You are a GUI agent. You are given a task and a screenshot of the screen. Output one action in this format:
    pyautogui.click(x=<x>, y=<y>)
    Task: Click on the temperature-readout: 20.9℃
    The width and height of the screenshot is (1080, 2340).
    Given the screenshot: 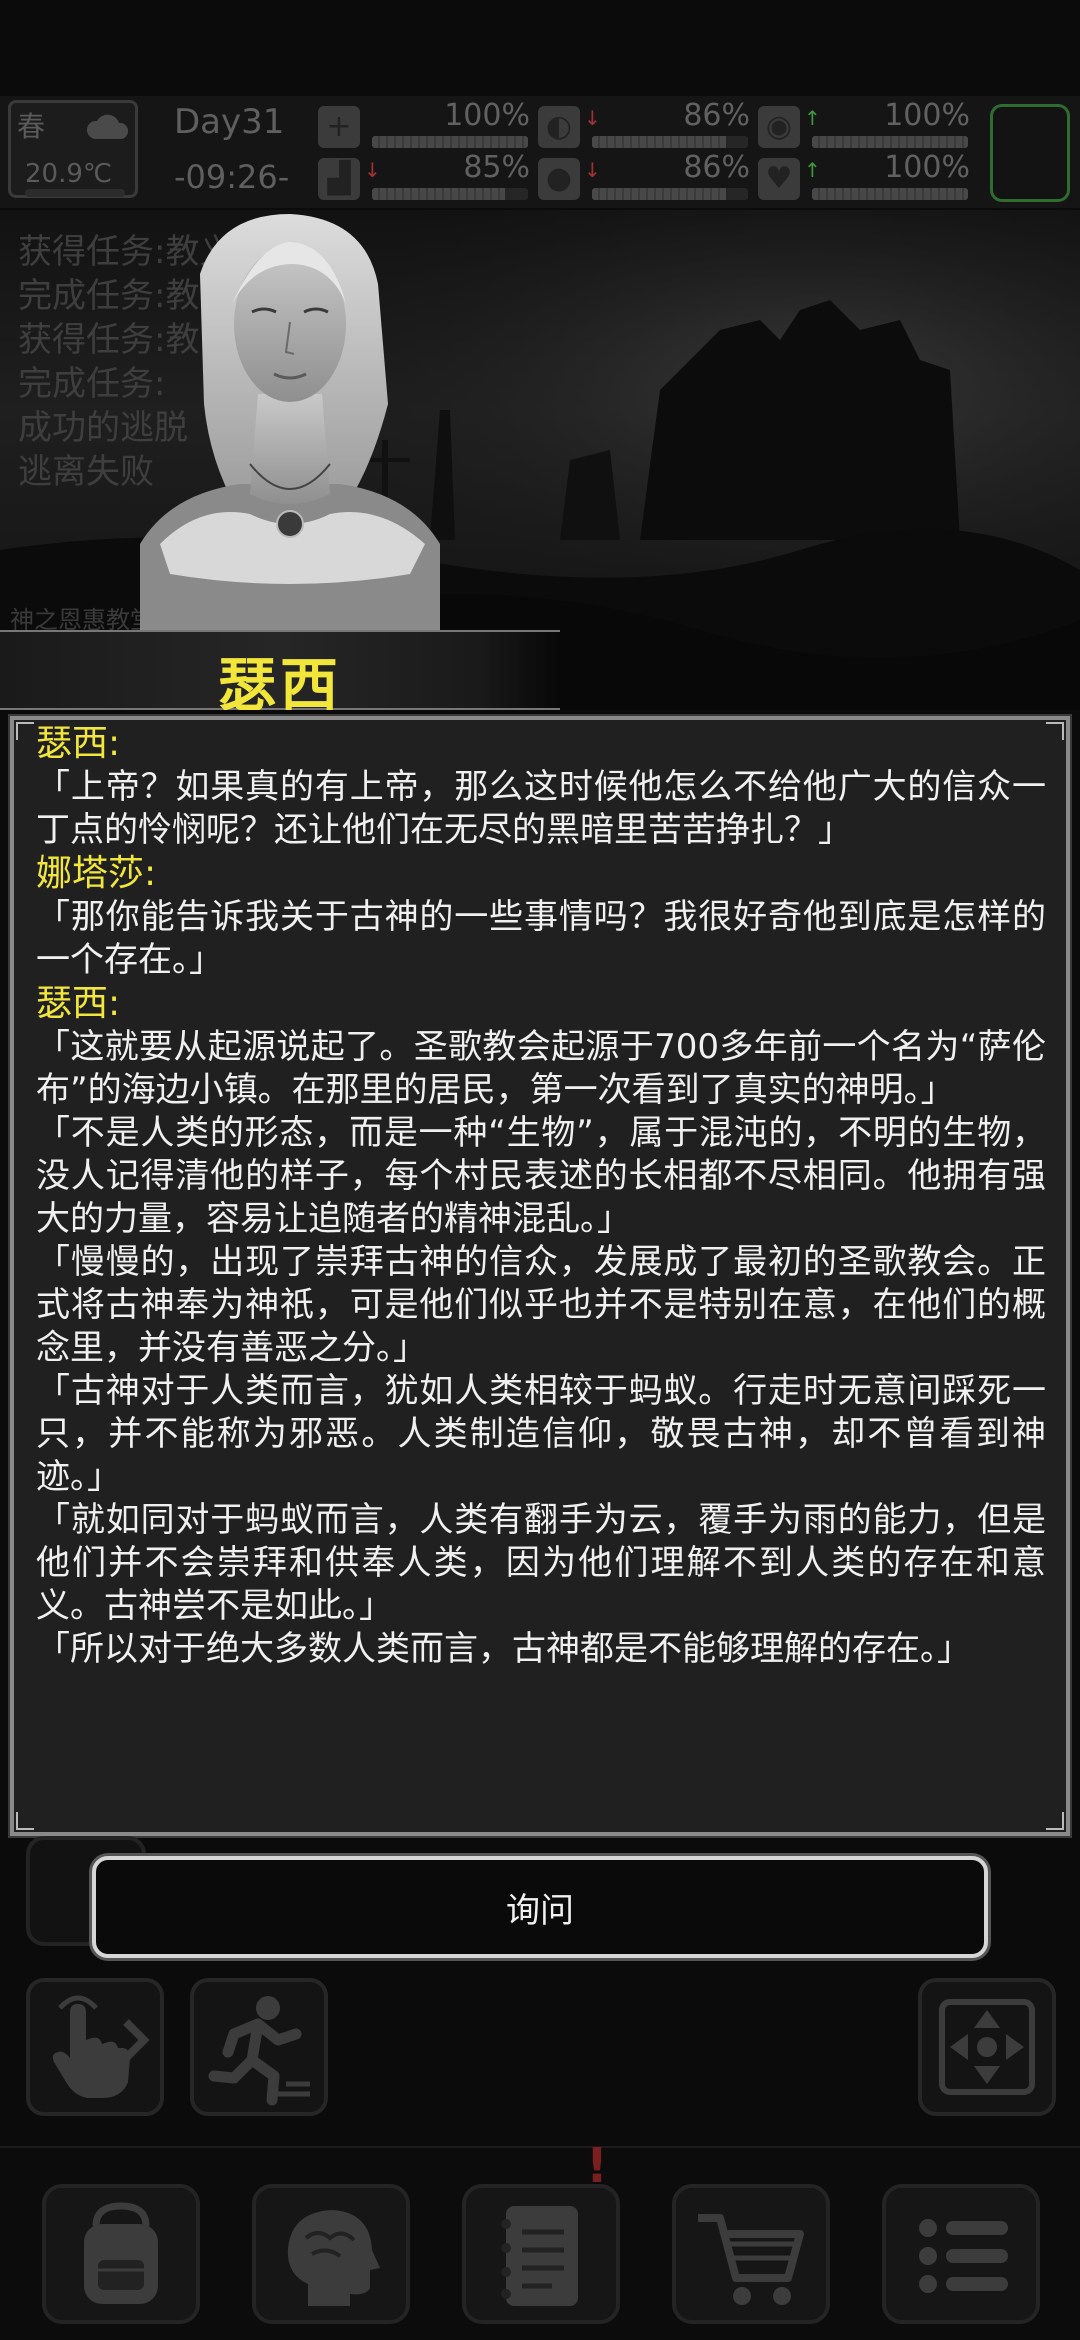 What is the action you would take?
    pyautogui.click(x=69, y=174)
    